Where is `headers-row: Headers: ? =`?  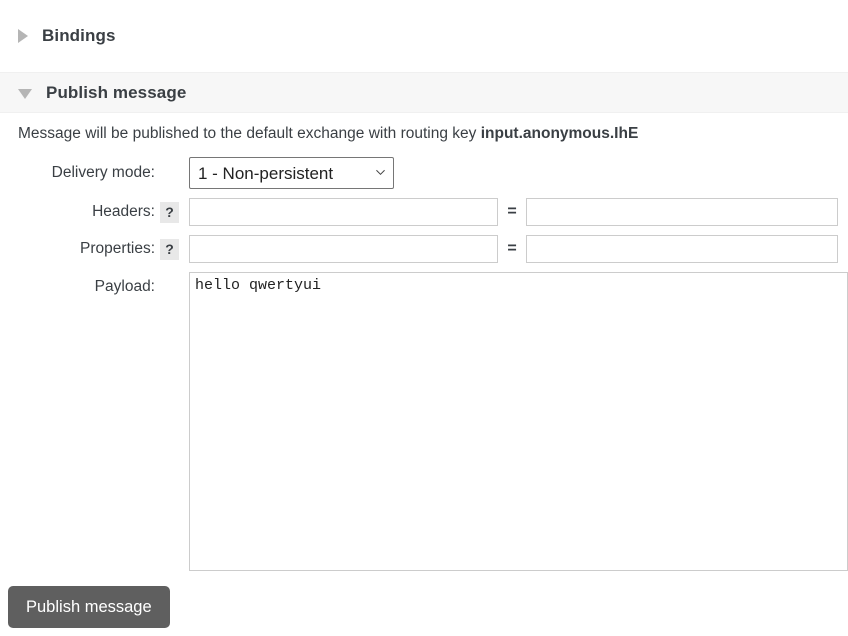
headers-row: Headers: ? = is located at coordinates (424, 212).